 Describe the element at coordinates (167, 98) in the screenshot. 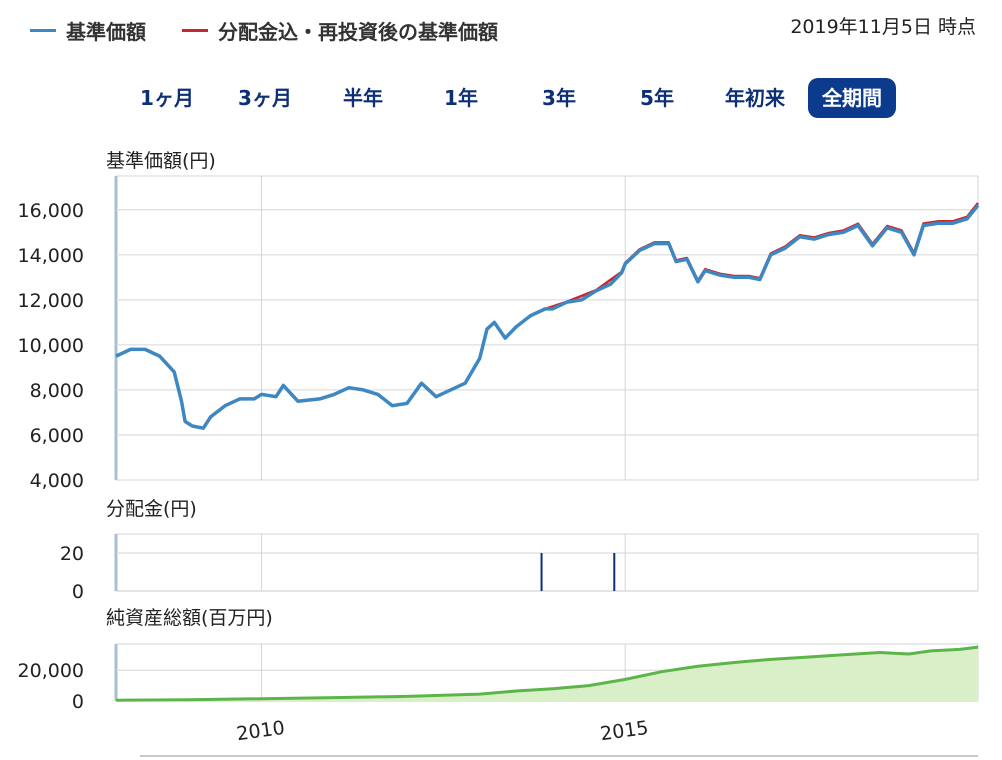

I see `period-1m-button: 1ヶ月` at that location.